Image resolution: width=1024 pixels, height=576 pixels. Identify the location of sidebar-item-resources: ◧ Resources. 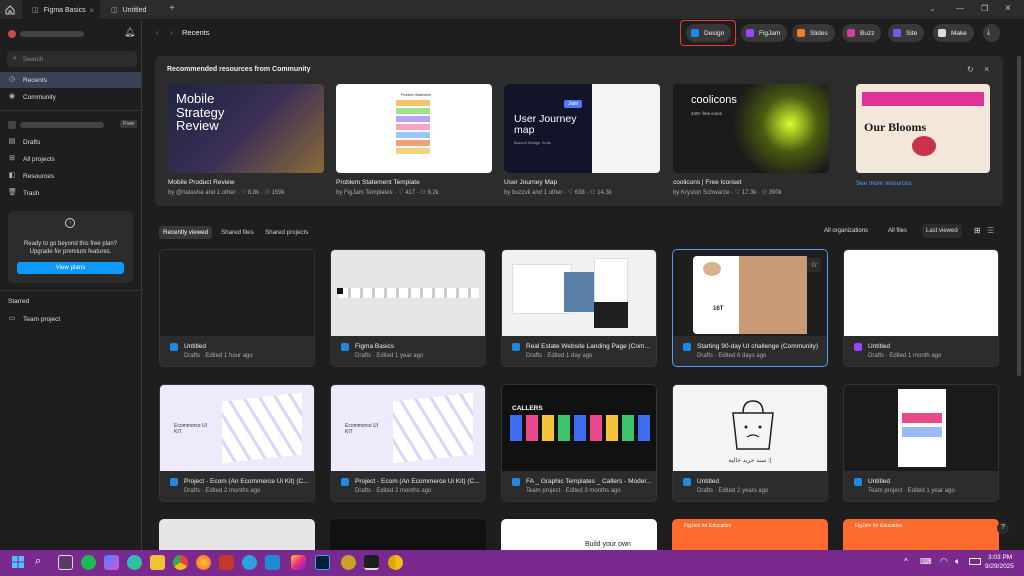
(70, 176).